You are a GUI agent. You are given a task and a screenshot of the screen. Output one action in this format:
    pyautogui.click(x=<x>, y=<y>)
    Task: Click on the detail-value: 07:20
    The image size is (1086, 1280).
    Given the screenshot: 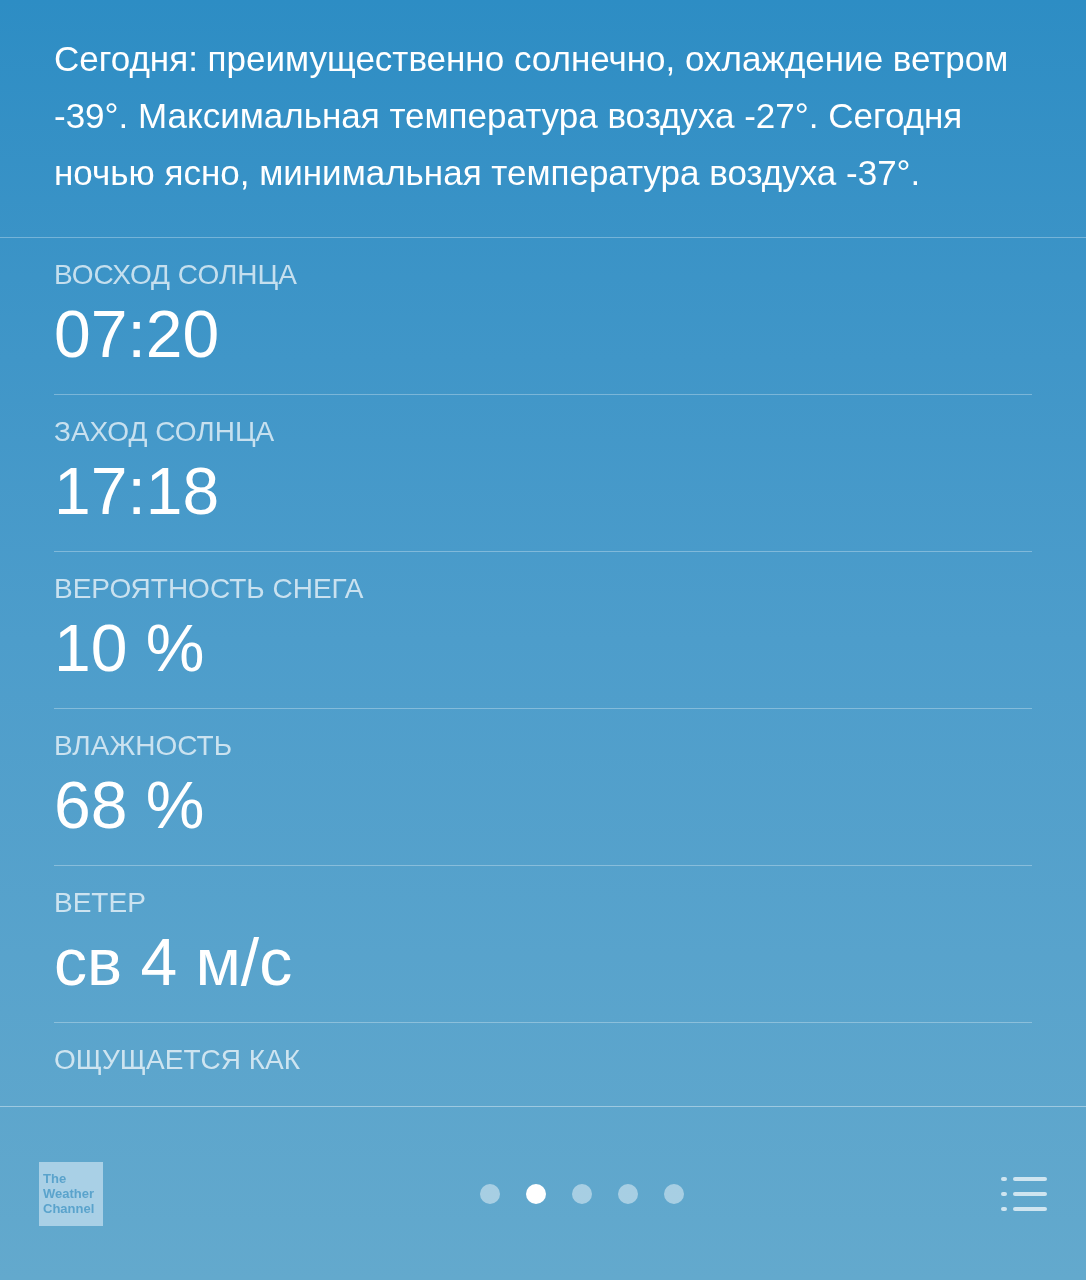 What is the action you would take?
    pyautogui.click(x=137, y=334)
    